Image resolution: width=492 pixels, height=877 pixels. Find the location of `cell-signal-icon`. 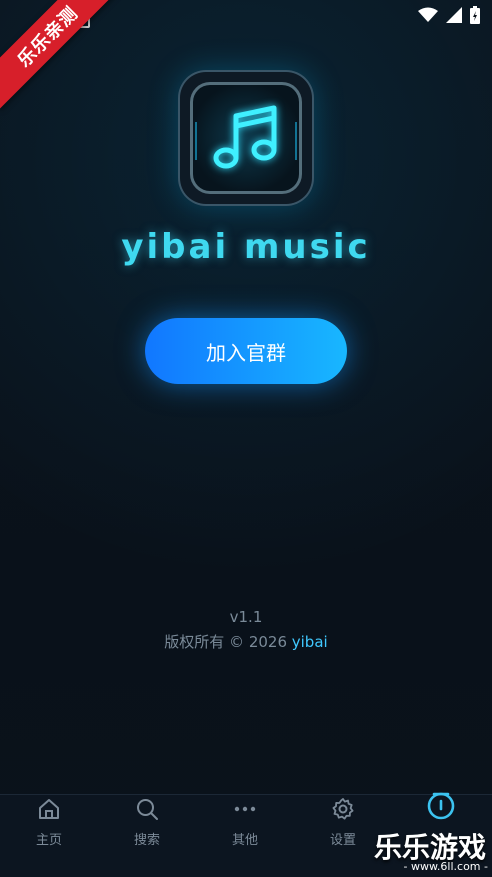

cell-signal-icon is located at coordinates (454, 15).